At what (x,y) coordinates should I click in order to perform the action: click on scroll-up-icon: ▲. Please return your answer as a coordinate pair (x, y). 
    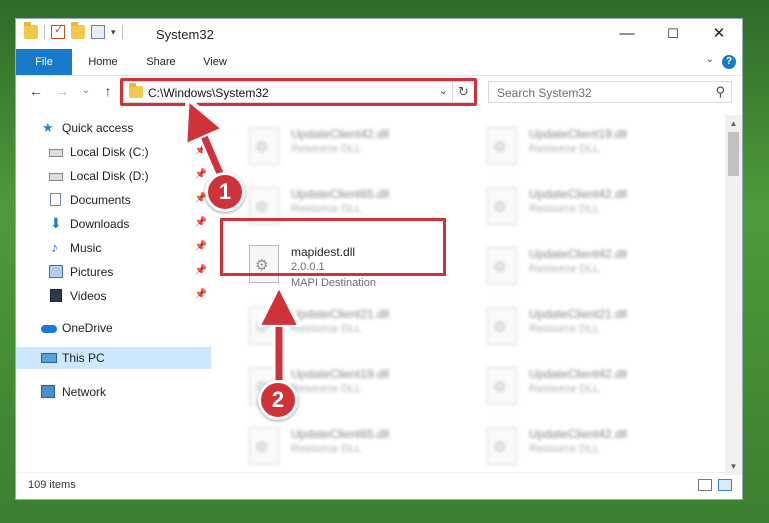
    Looking at the image, I should click on (733, 123).